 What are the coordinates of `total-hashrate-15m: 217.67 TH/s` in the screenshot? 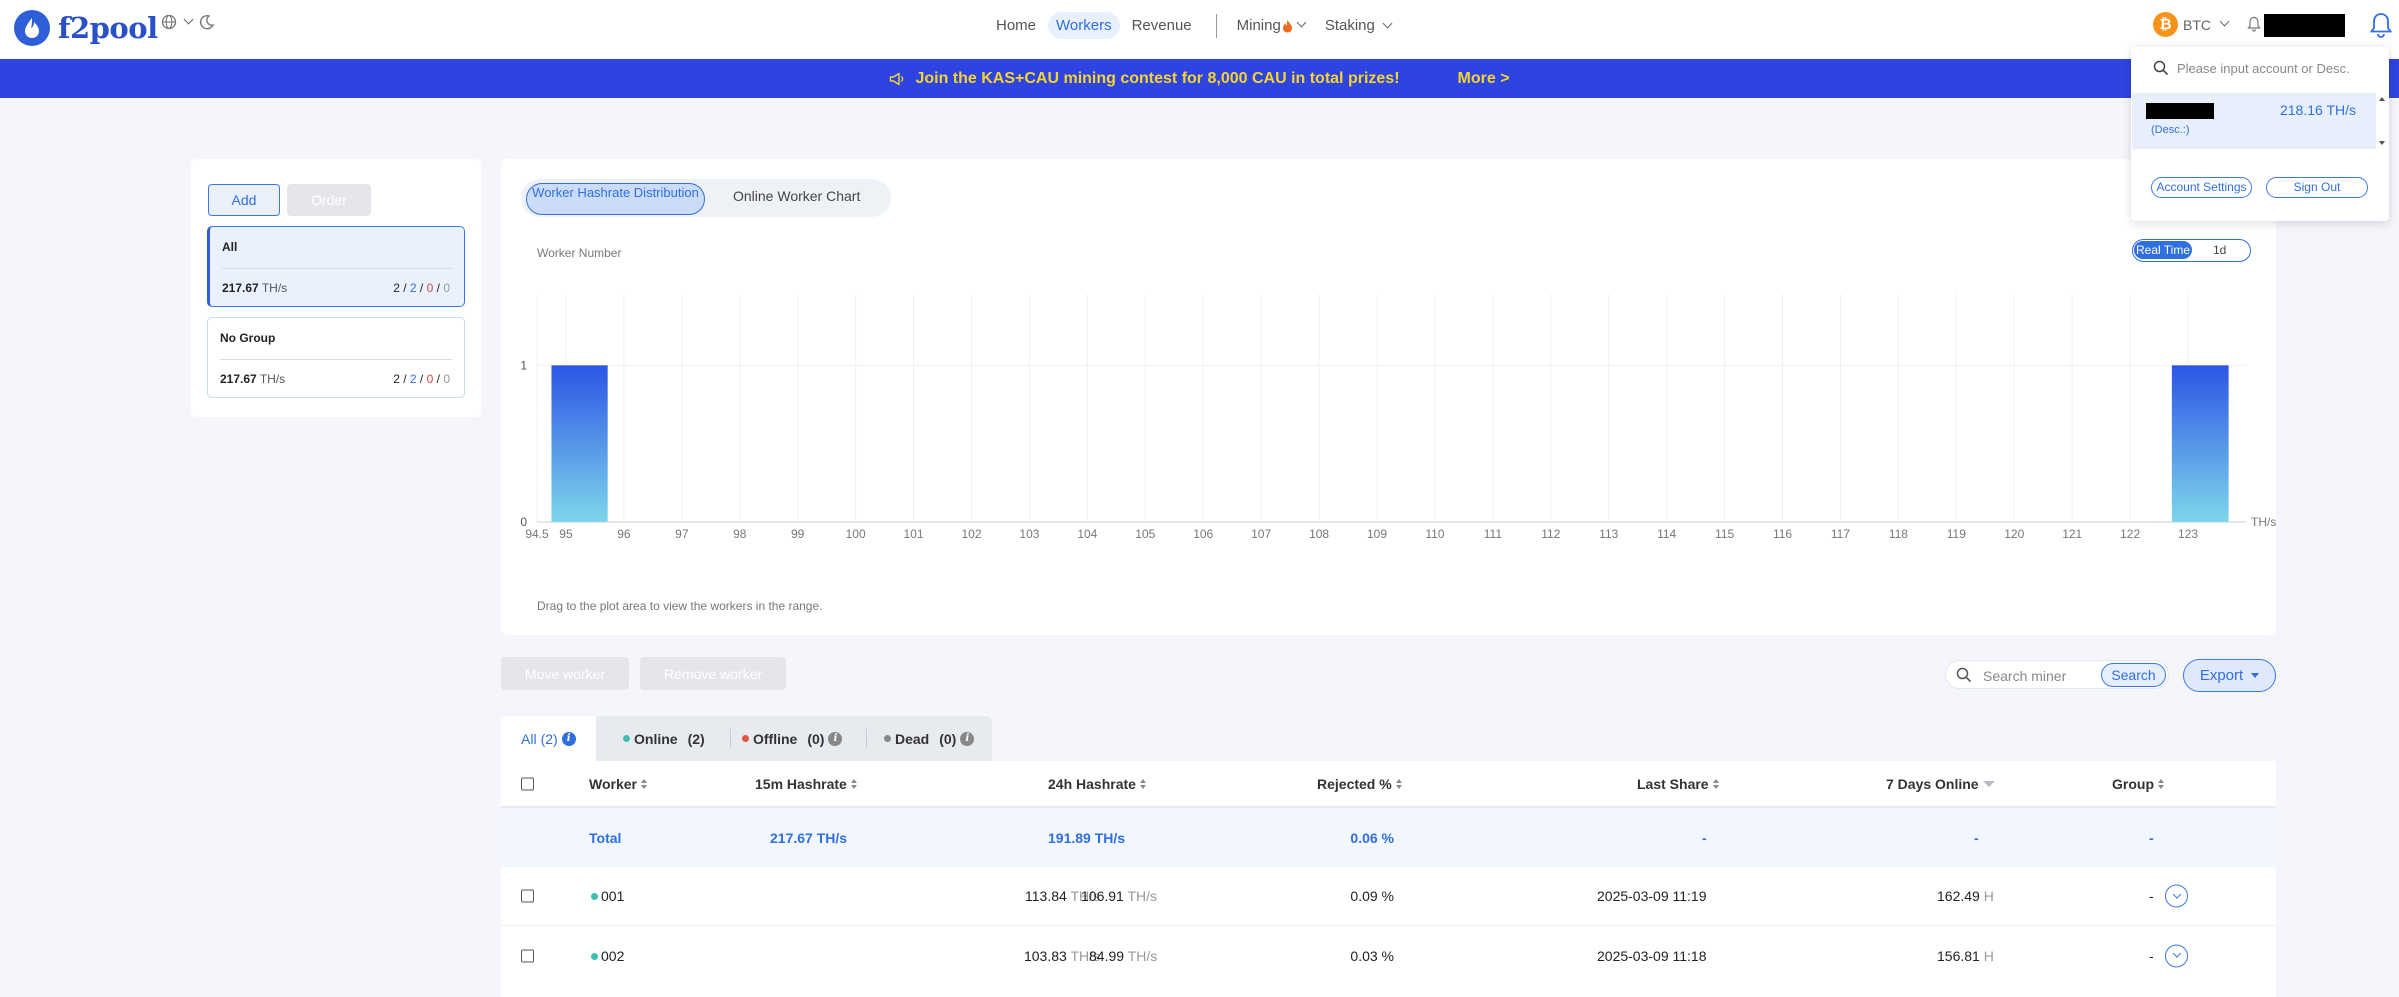 It's located at (809, 837).